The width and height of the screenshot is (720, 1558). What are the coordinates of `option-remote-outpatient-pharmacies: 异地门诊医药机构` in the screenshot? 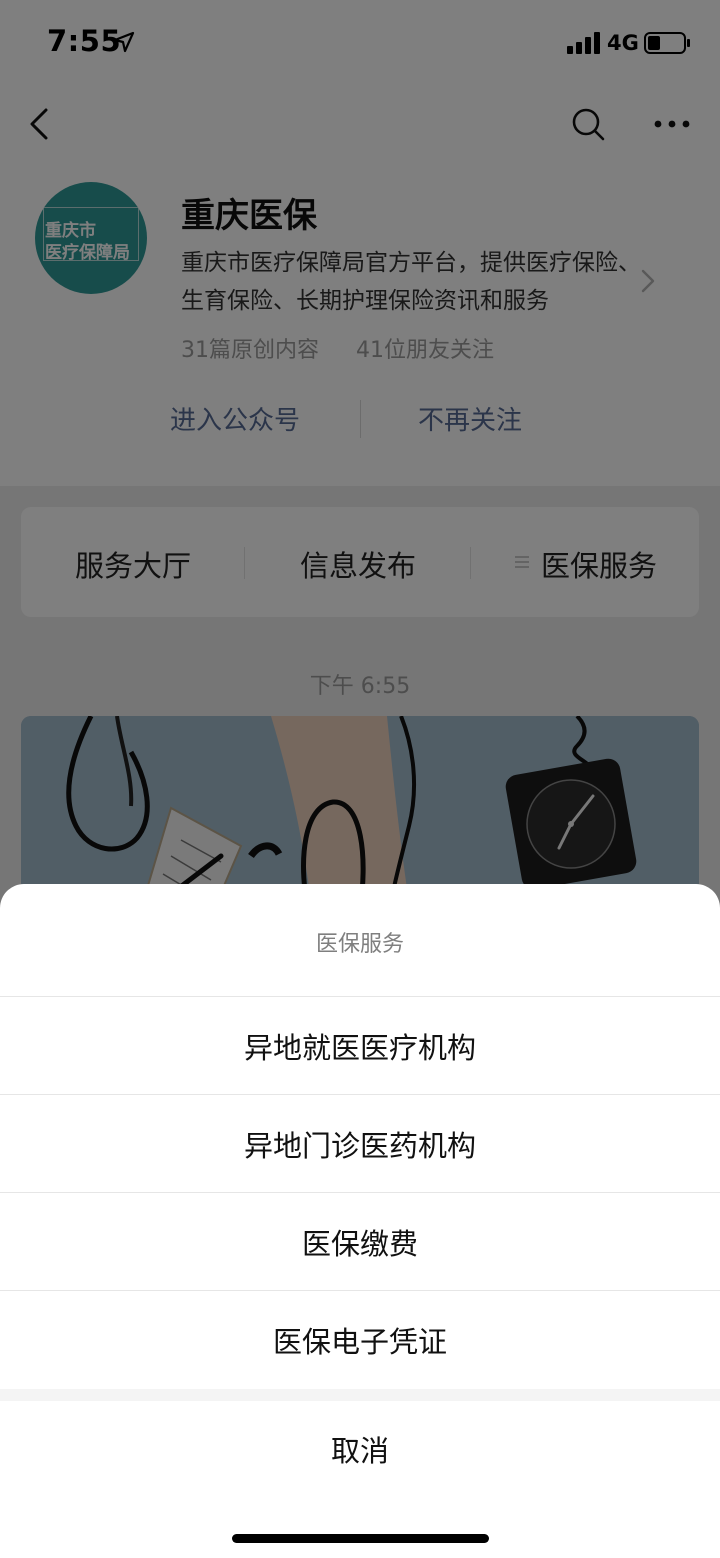 It's located at (360, 1143).